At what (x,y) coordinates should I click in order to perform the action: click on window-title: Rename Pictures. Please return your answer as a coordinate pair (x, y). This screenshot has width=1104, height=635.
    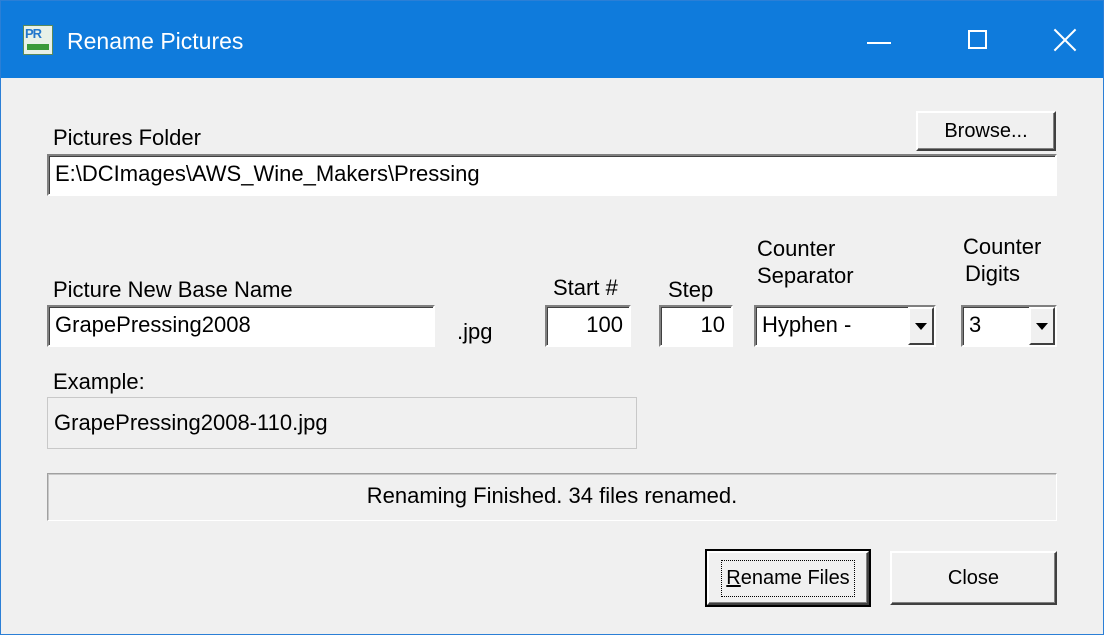
    Looking at the image, I should click on (155, 41).